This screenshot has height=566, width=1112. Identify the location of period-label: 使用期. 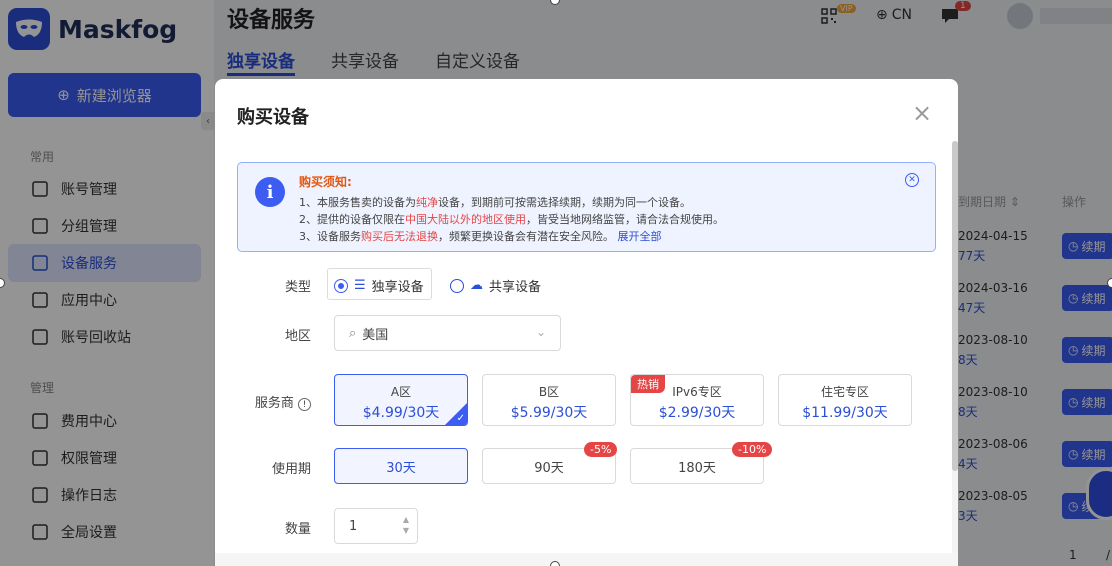
(291, 469).